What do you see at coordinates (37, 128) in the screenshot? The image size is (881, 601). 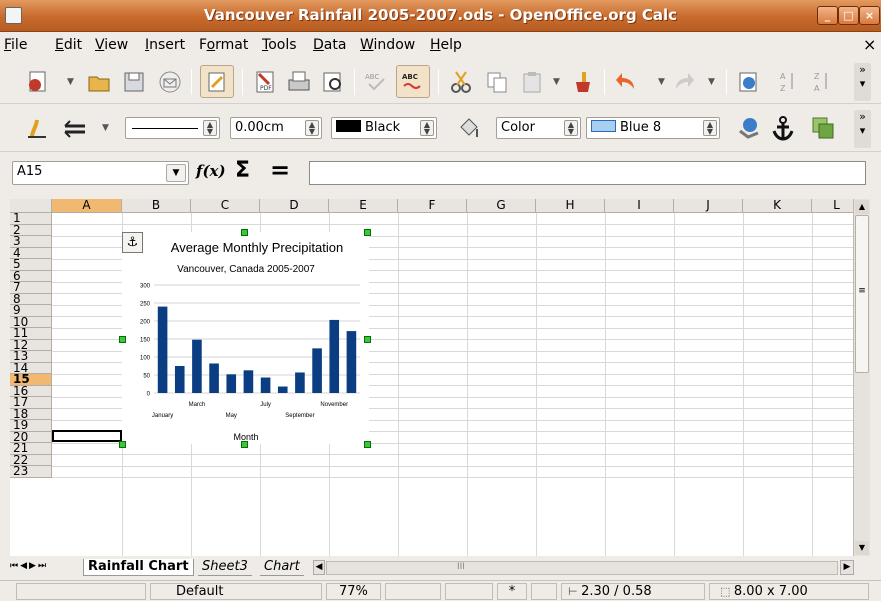 I see `line-style-icon` at bounding box center [37, 128].